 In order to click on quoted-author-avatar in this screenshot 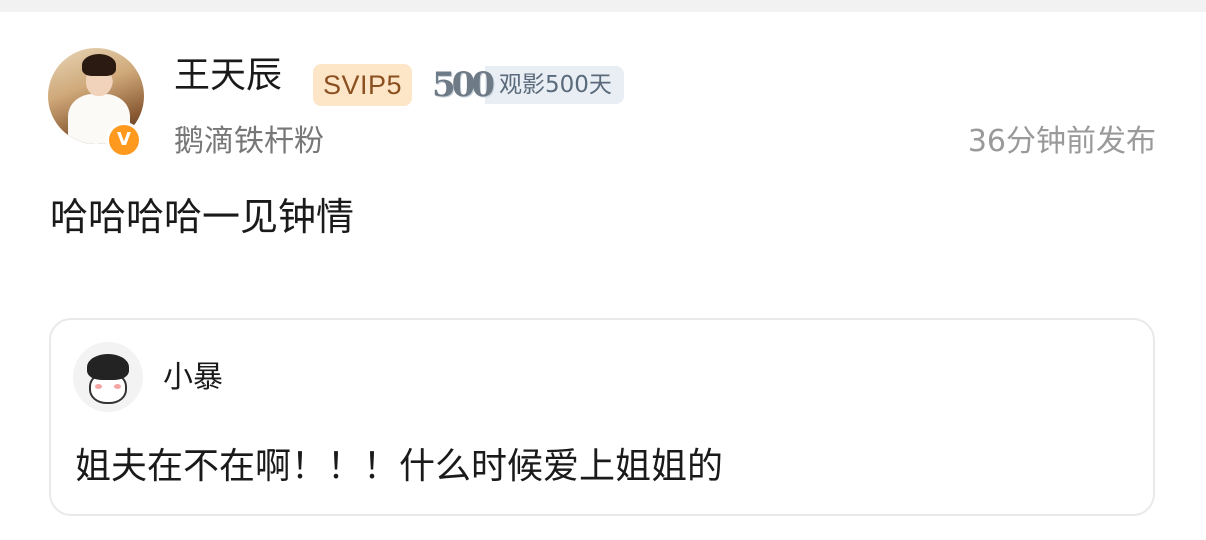, I will do `click(108, 377)`.